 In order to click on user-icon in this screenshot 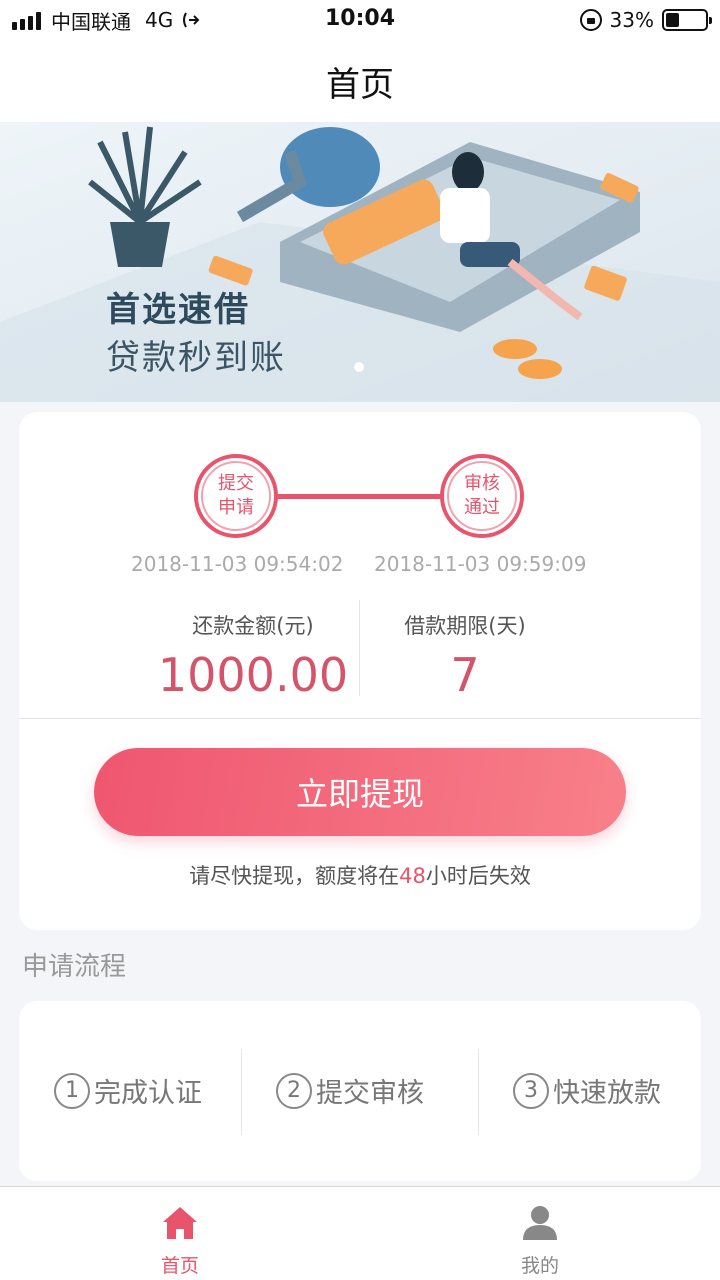, I will do `click(540, 1223)`.